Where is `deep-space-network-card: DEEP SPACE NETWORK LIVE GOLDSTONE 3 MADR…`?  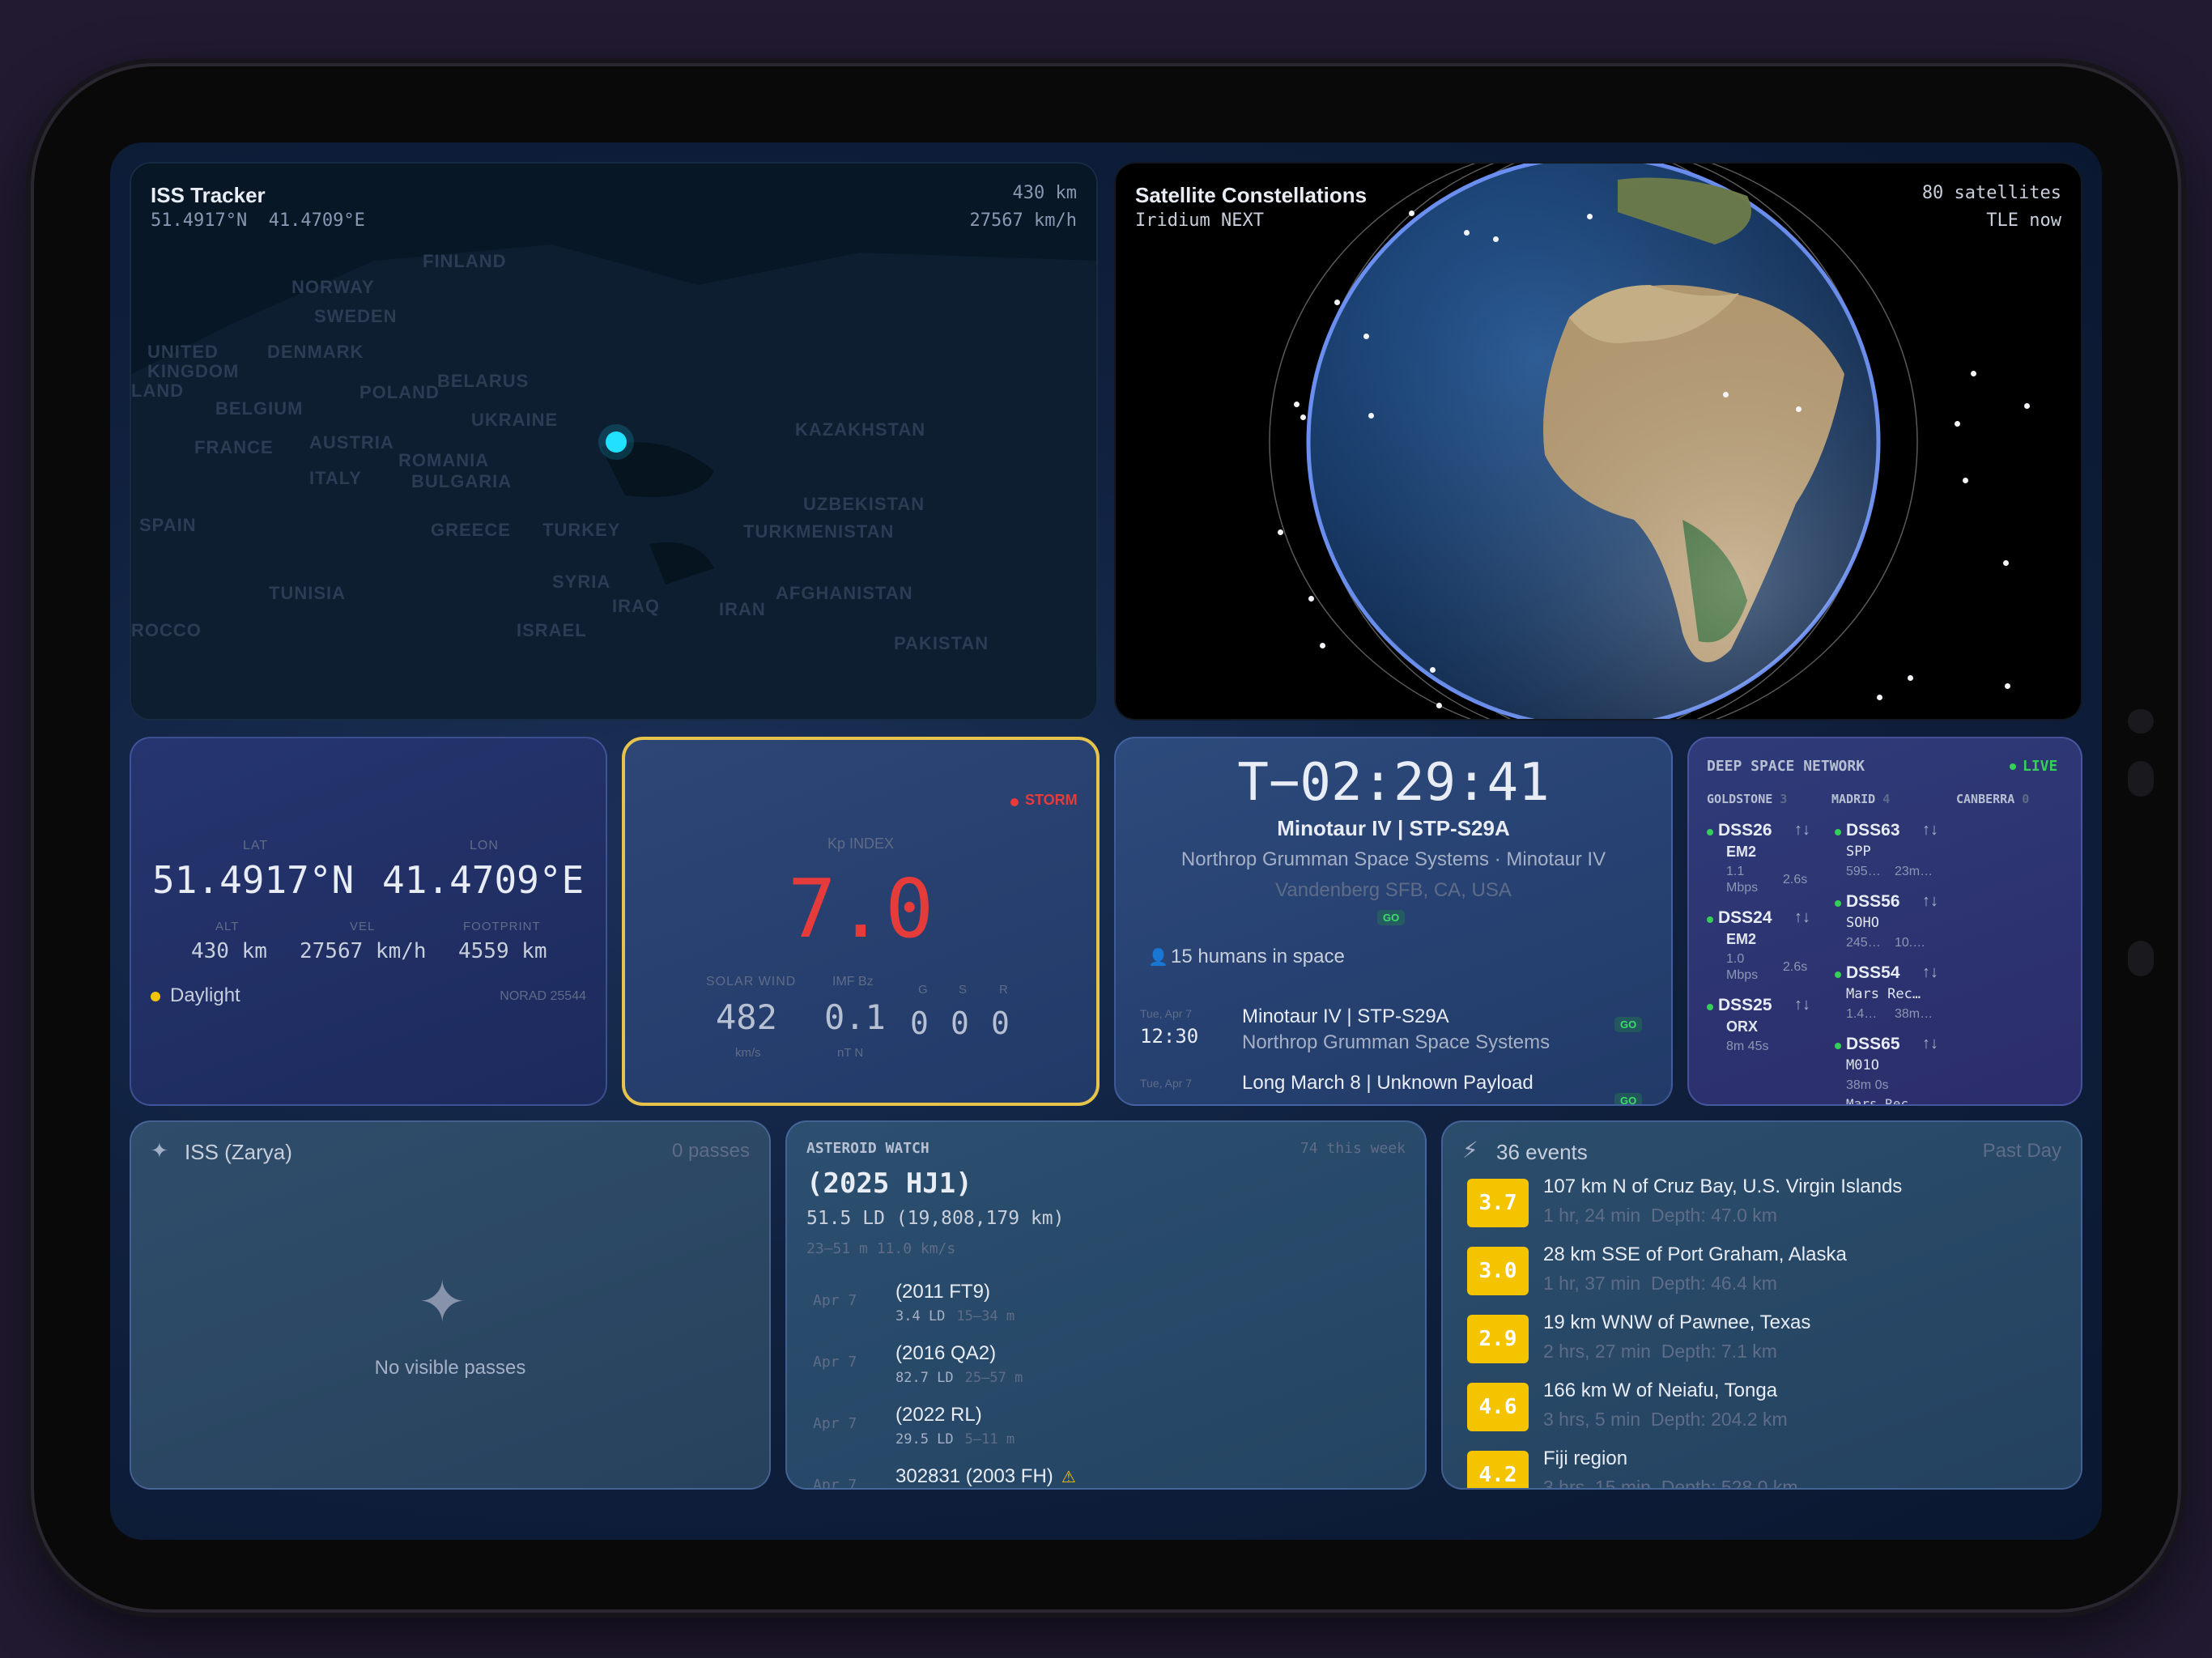 deep-space-network-card: DEEP SPACE NETWORK LIVE GOLDSTONE 3 MADR… is located at coordinates (1884, 921).